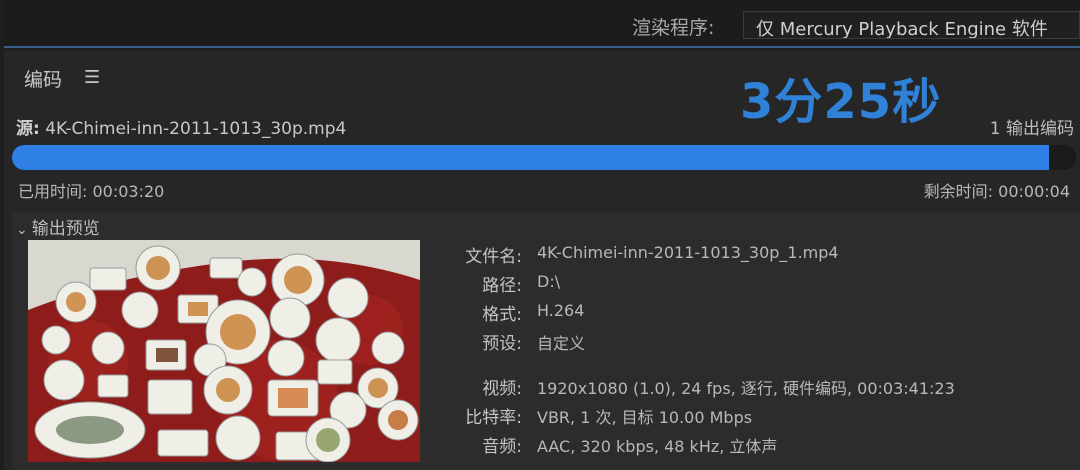 This screenshot has width=1080, height=470. What do you see at coordinates (645, 417) in the screenshot?
I see `field-value: VBR, 1 次, 目标 10.00 Mbps` at bounding box center [645, 417].